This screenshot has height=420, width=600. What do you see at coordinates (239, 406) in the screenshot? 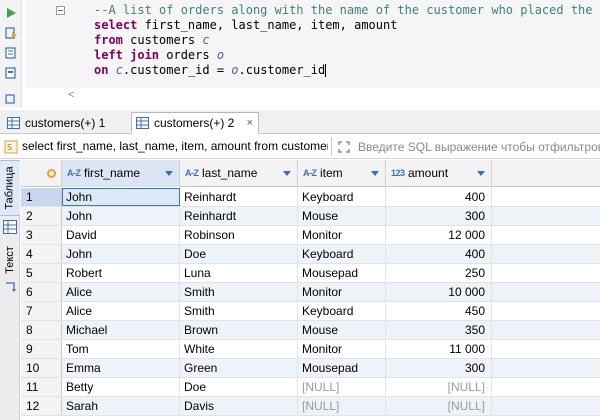
I see `cell-last-name: Davis` at bounding box center [239, 406].